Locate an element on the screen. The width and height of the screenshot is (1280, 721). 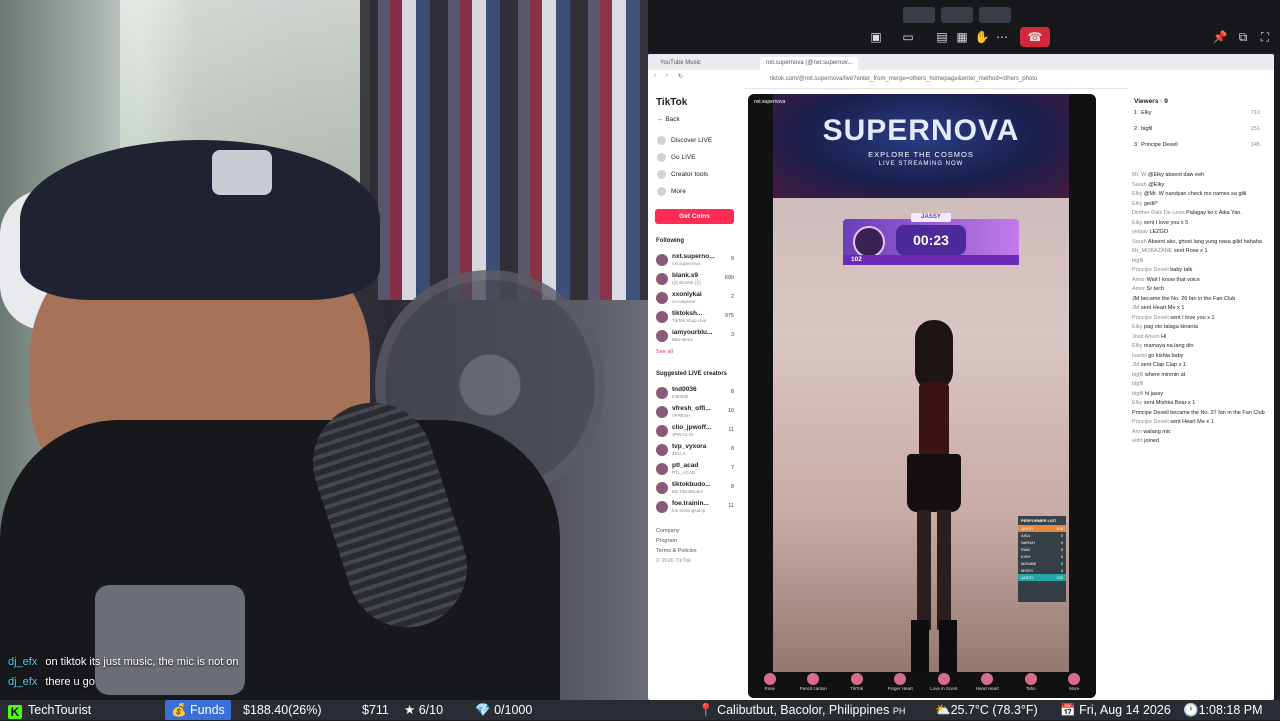
chat-username: Amor is located at coordinates (1139, 289).